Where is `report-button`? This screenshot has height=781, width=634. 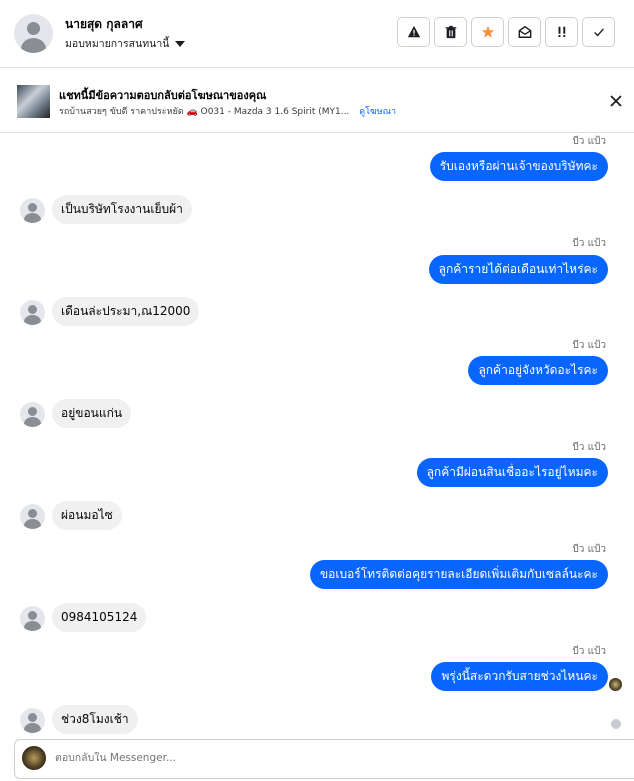
report-button is located at coordinates (413, 32).